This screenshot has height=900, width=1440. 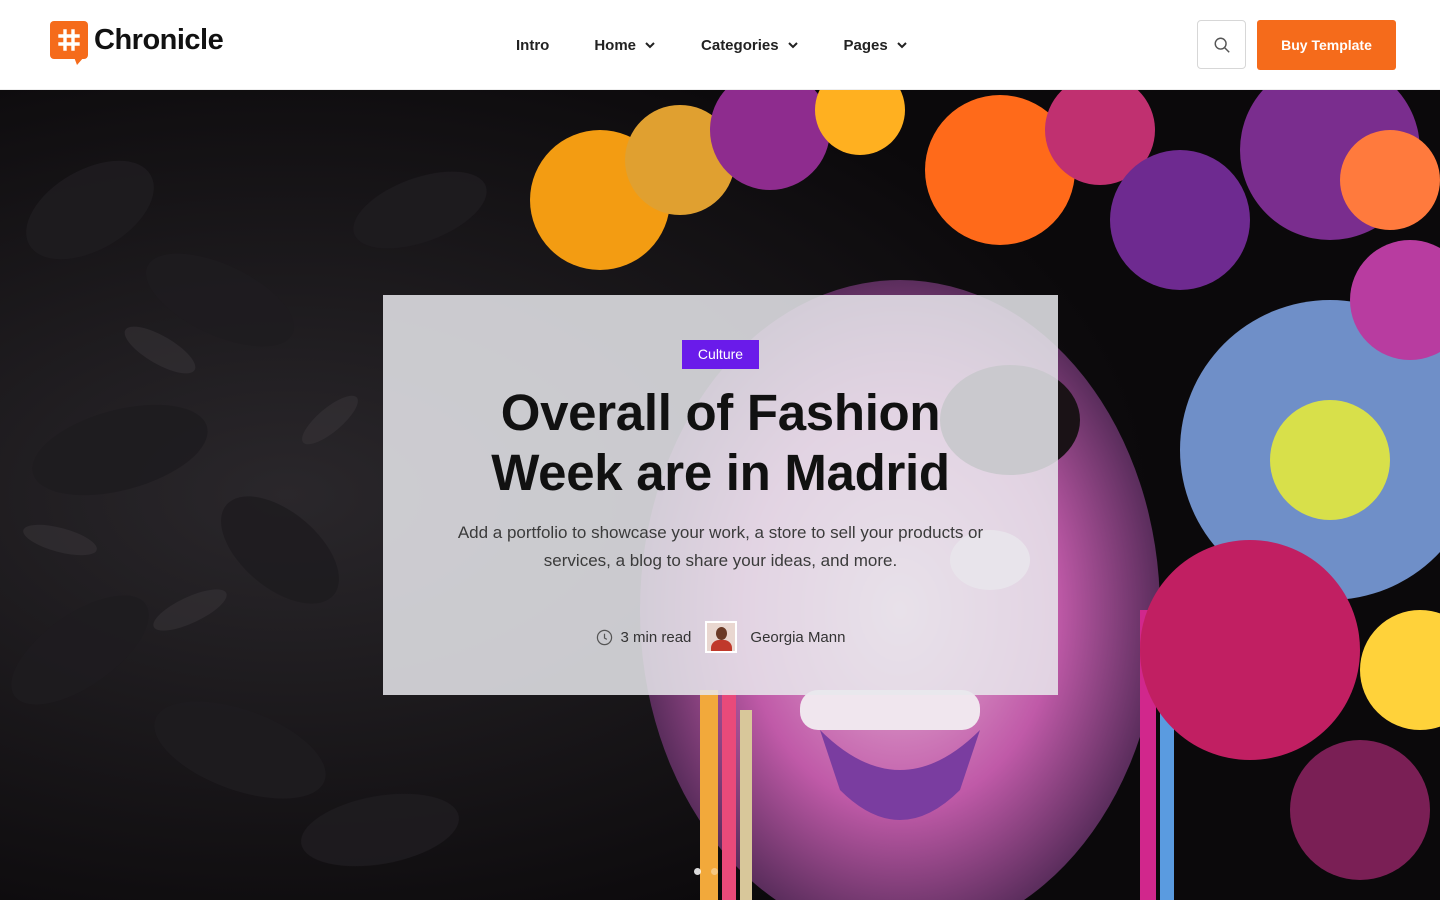 I want to click on nav-item-pages: Pages, so click(x=876, y=45).